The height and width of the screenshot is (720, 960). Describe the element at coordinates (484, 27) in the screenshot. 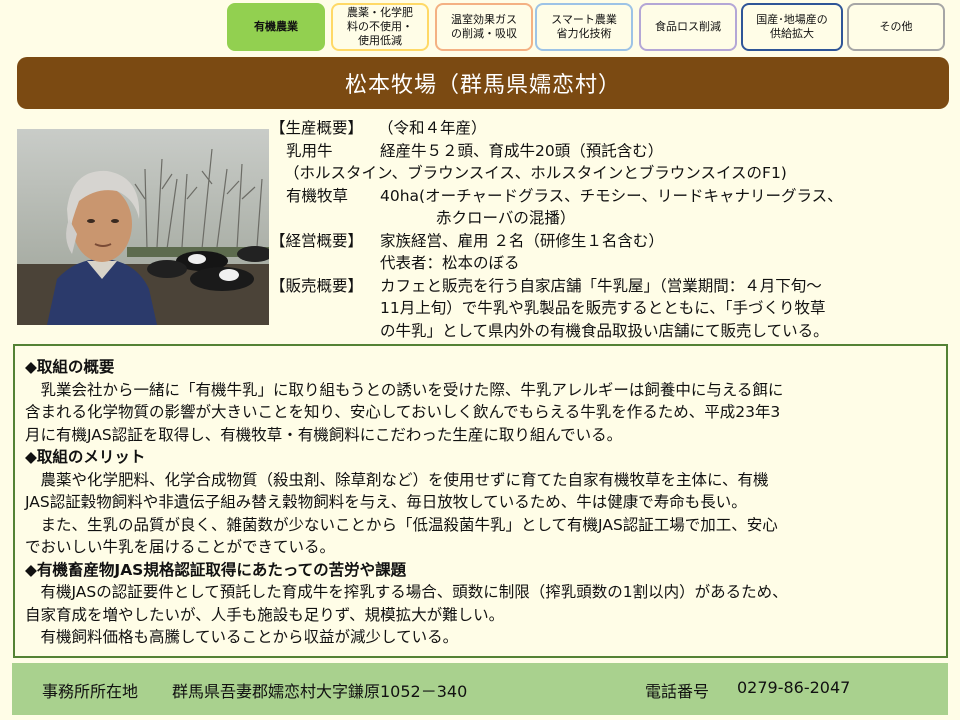

I see `tab-greenhouse-gas: 温室効果ガス の削減・吸収` at that location.